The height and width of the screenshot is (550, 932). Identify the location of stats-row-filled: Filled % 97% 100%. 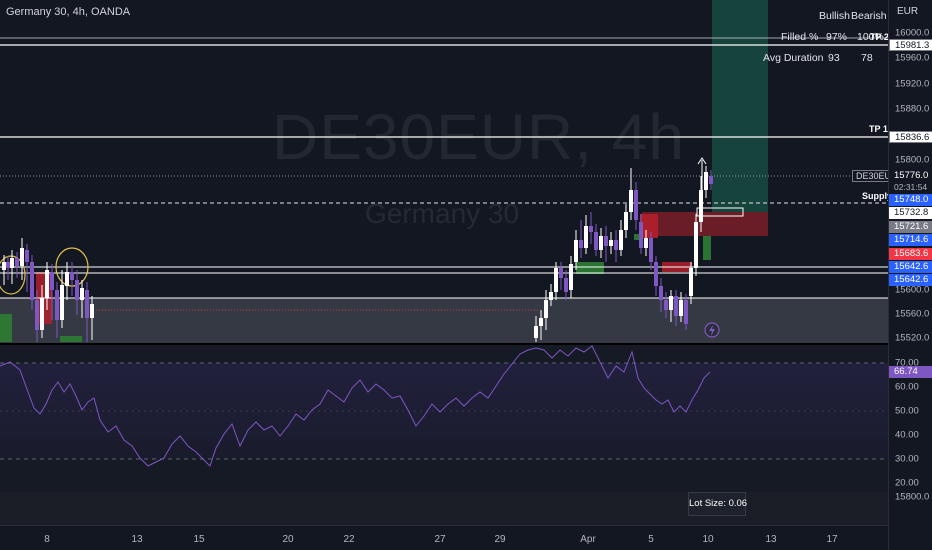
(818, 37).